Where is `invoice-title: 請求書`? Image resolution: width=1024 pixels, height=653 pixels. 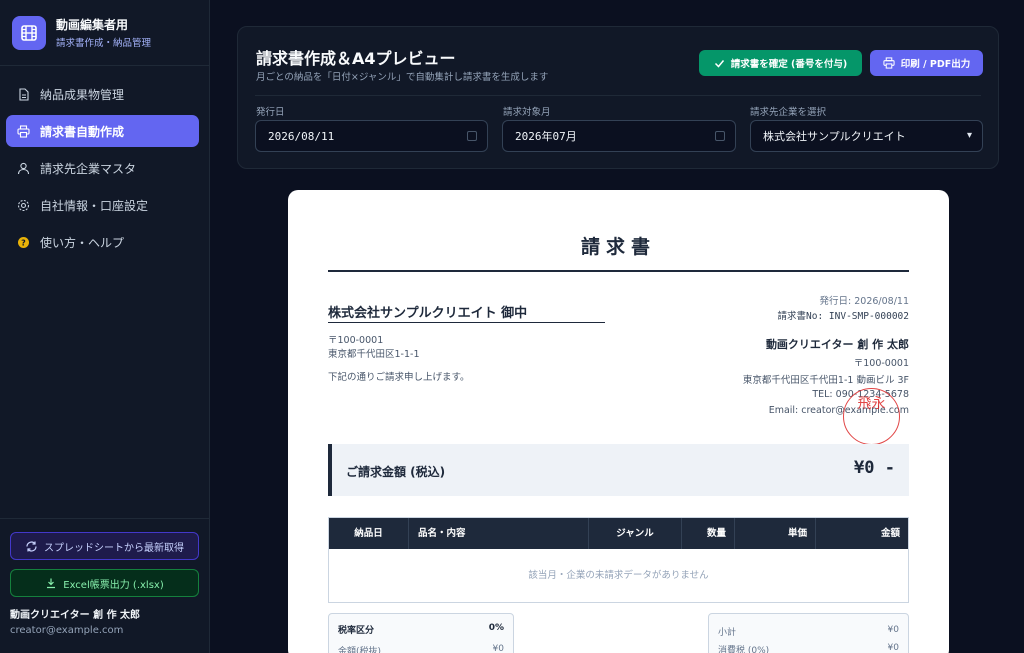
invoice-title: 請求書 is located at coordinates (618, 247).